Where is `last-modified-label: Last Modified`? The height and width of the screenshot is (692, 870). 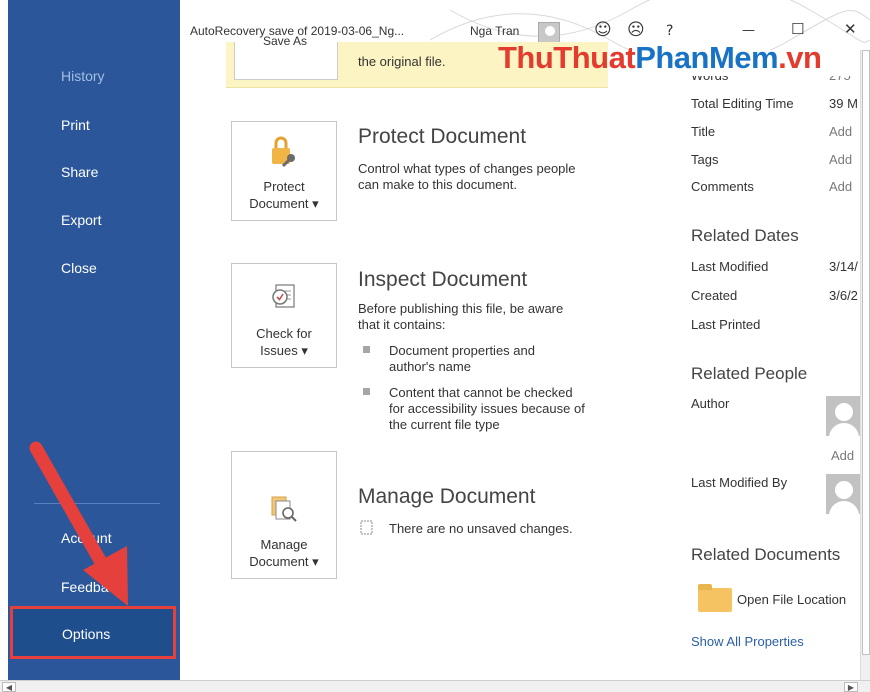 last-modified-label: Last Modified is located at coordinates (730, 266).